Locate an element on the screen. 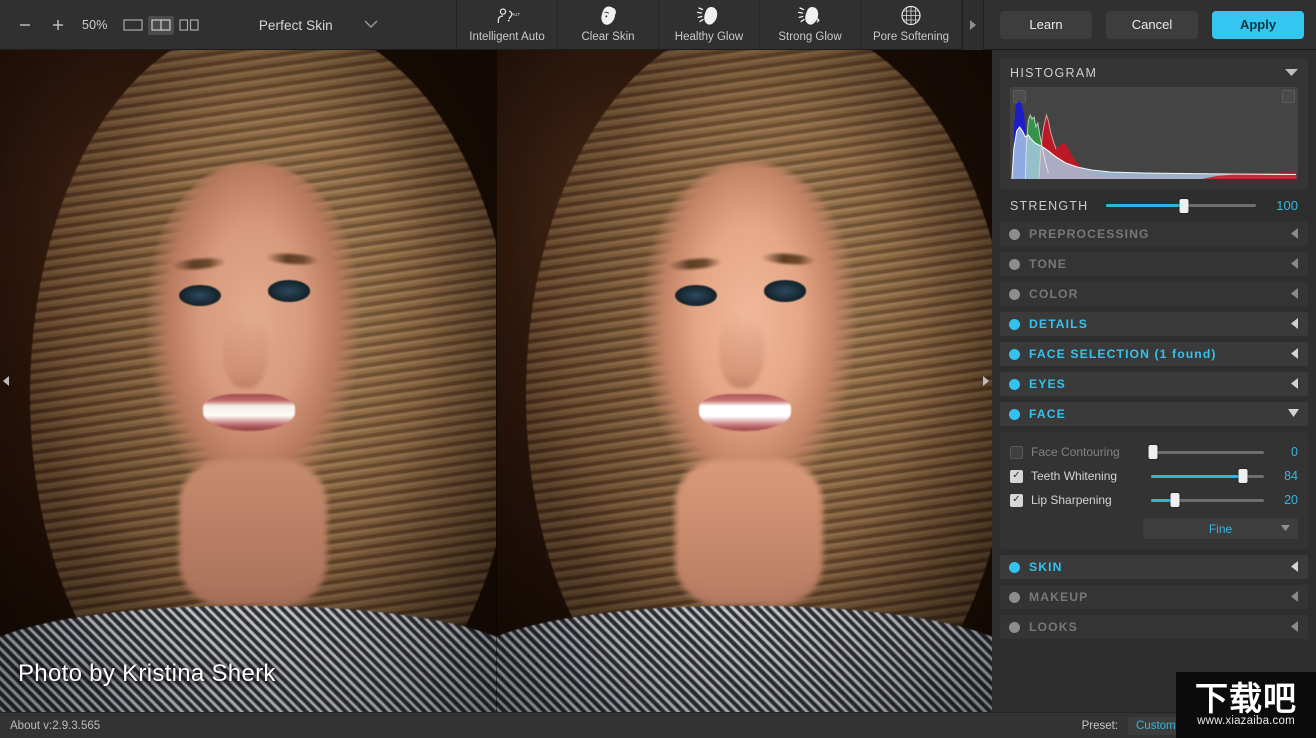  preset-selector: Perfect Skin is located at coordinates (329, 25).